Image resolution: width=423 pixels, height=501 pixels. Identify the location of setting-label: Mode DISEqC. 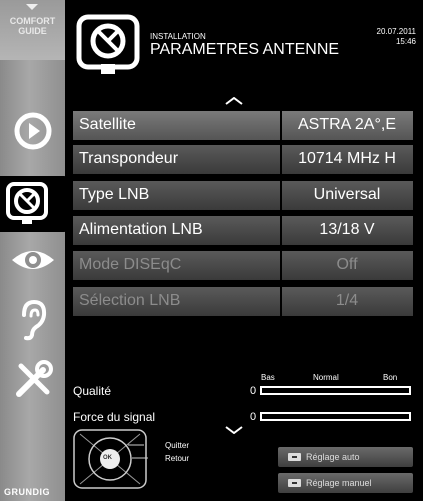
(130, 264).